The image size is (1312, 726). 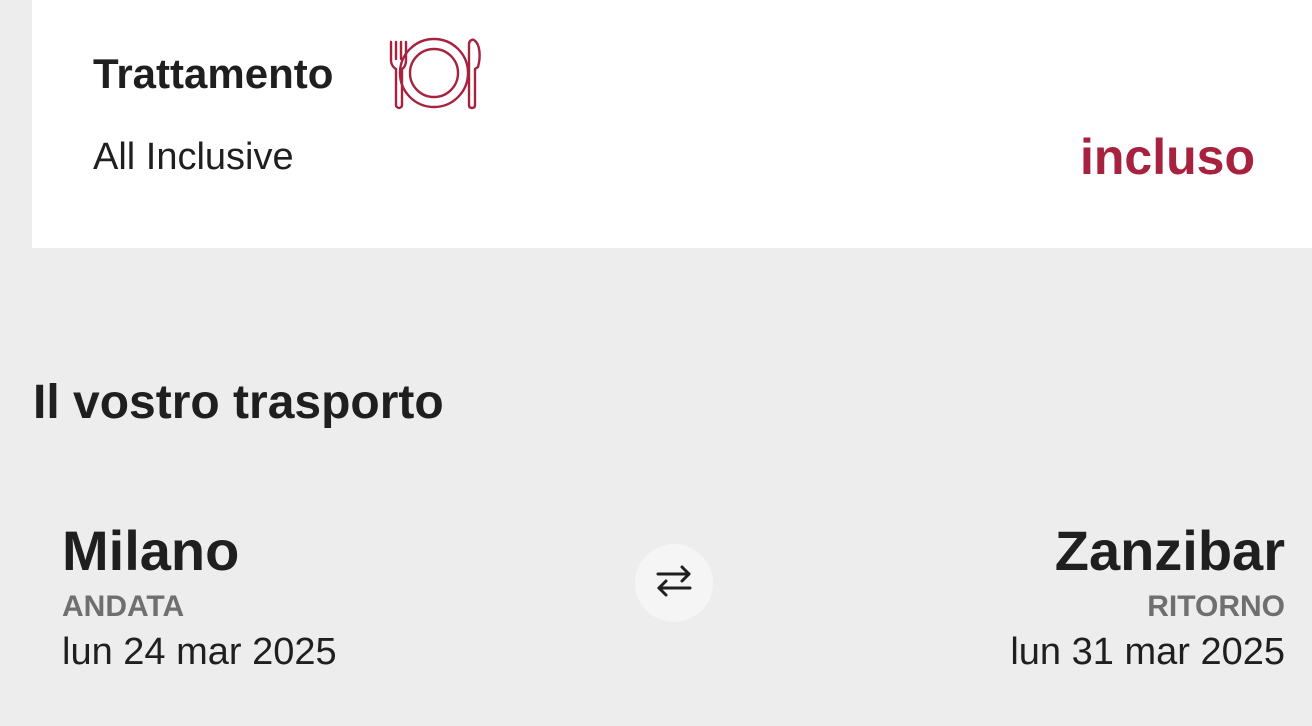 I want to click on swap-route-button, so click(x=674, y=583).